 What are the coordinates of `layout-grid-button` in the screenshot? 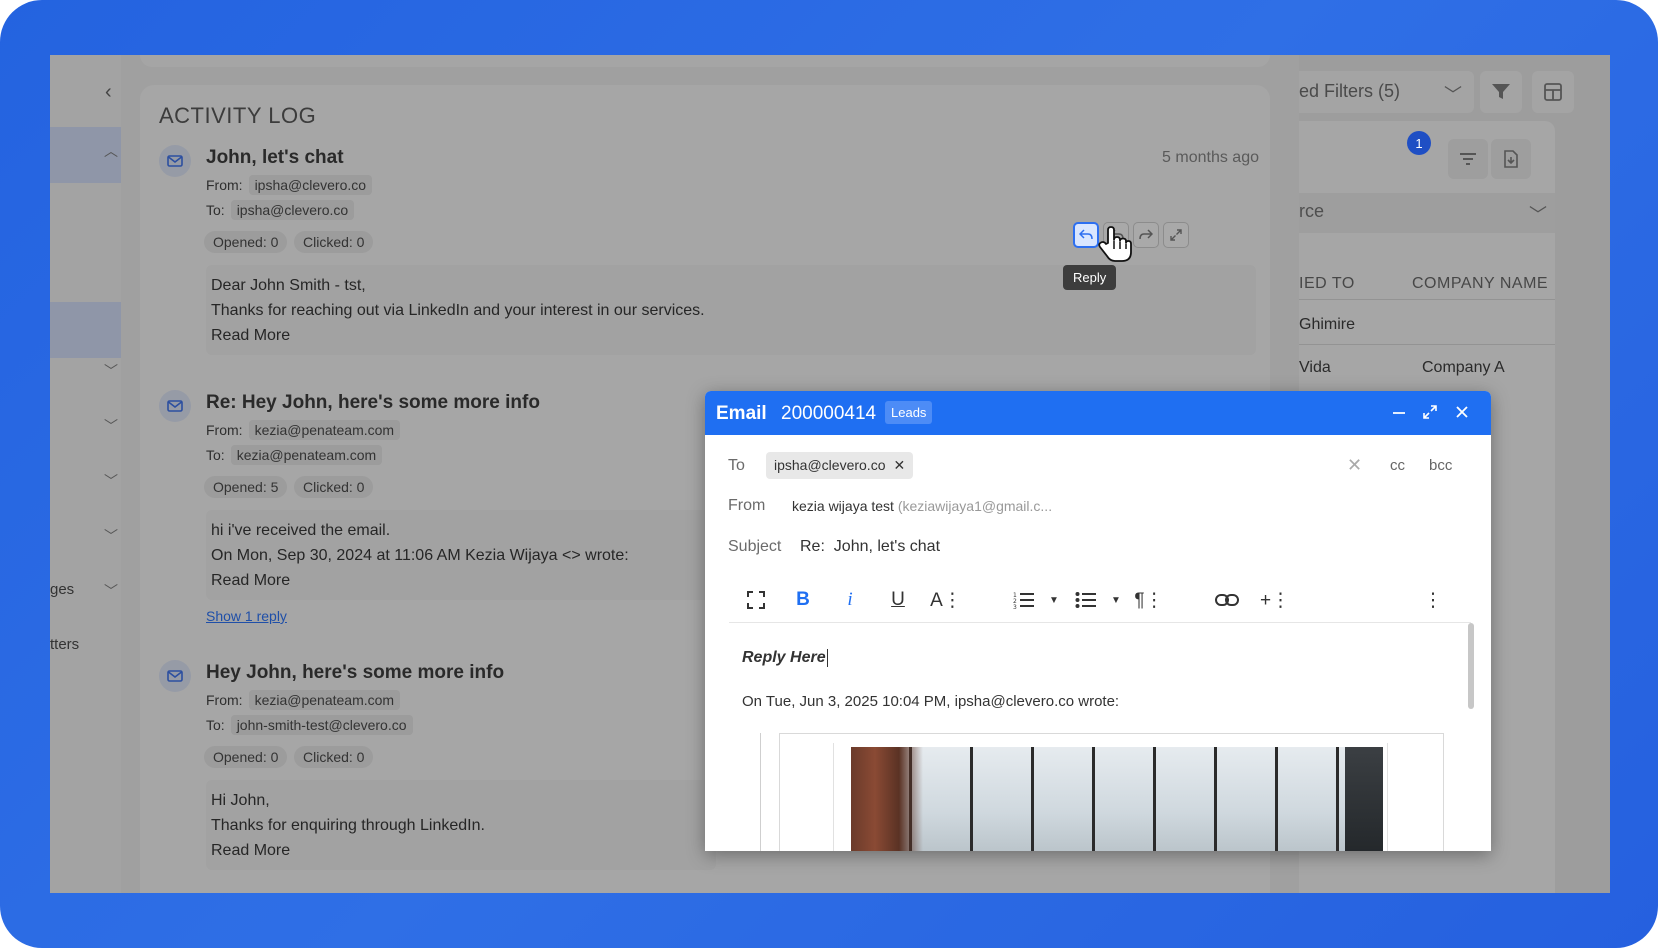 It's located at (1553, 92).